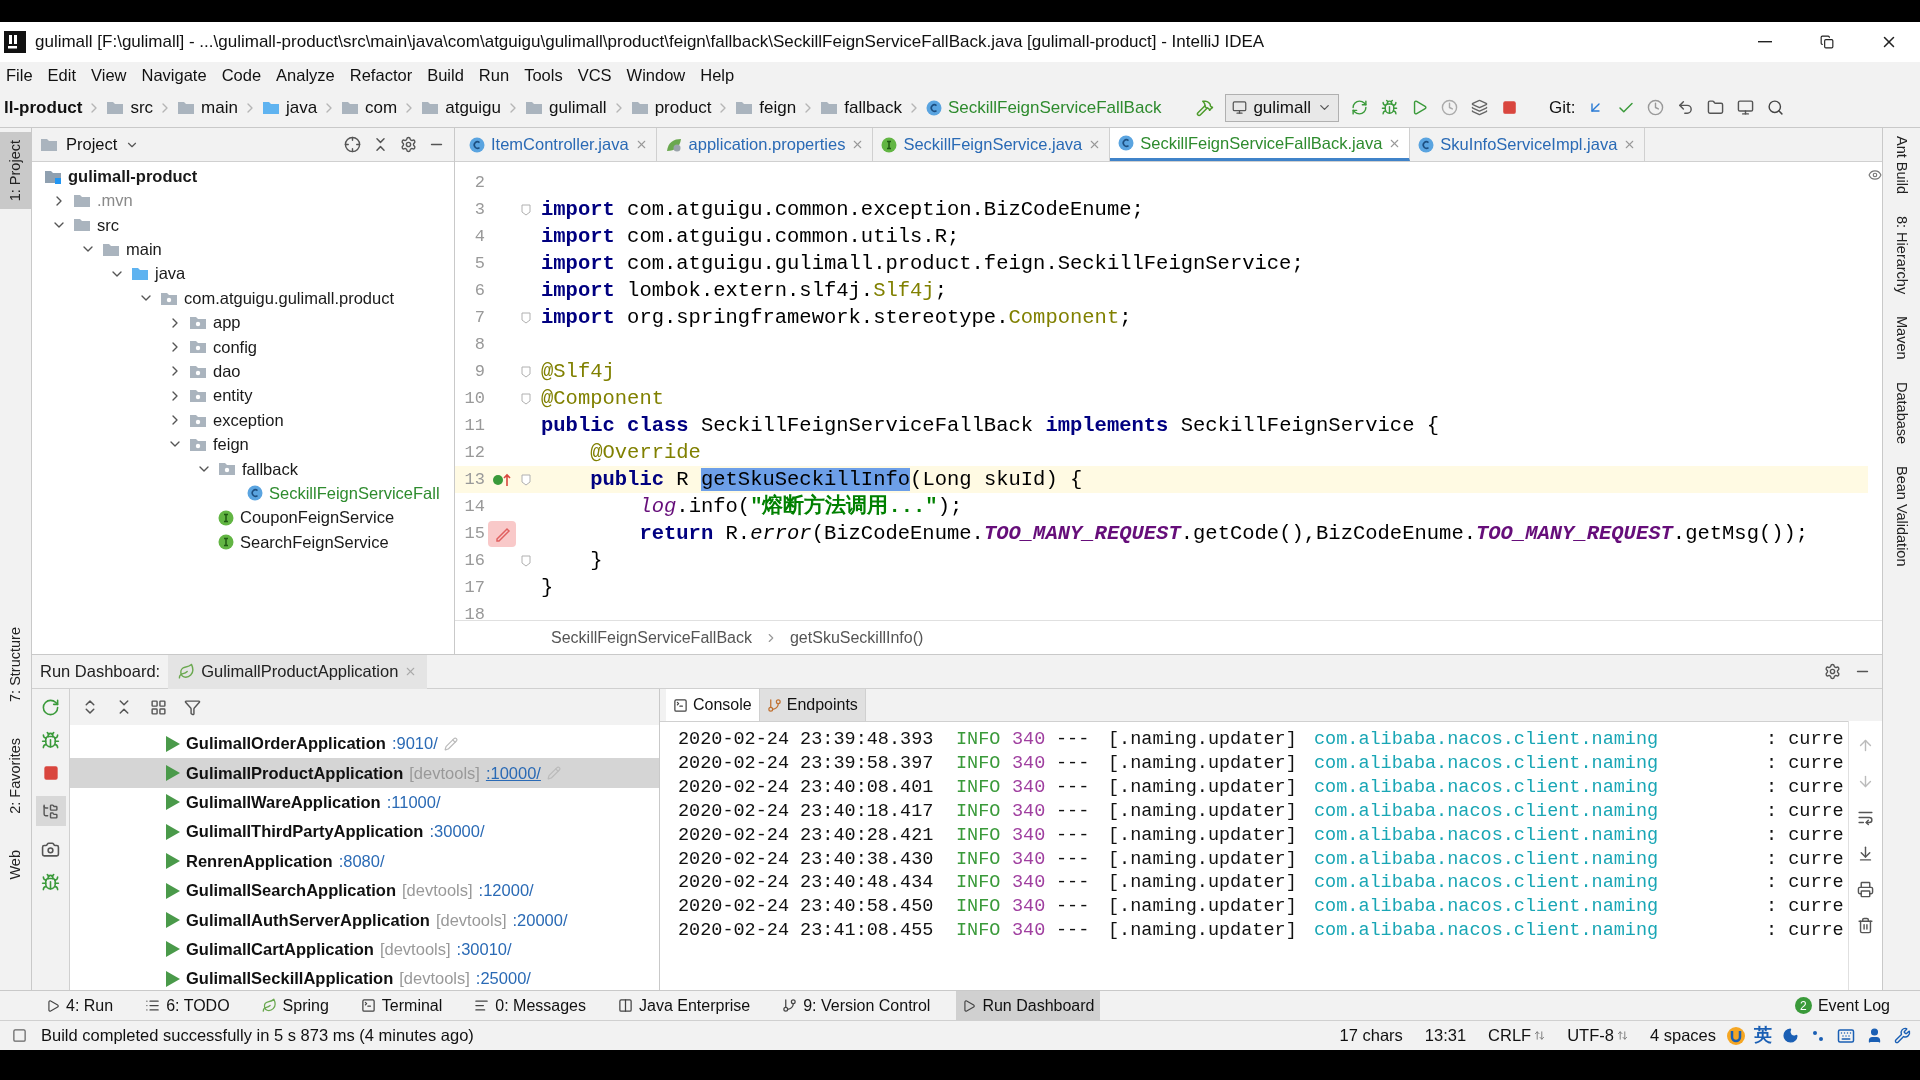  I want to click on application-row: GulimallSearchApplication [devtools] :12000/, so click(364, 890).